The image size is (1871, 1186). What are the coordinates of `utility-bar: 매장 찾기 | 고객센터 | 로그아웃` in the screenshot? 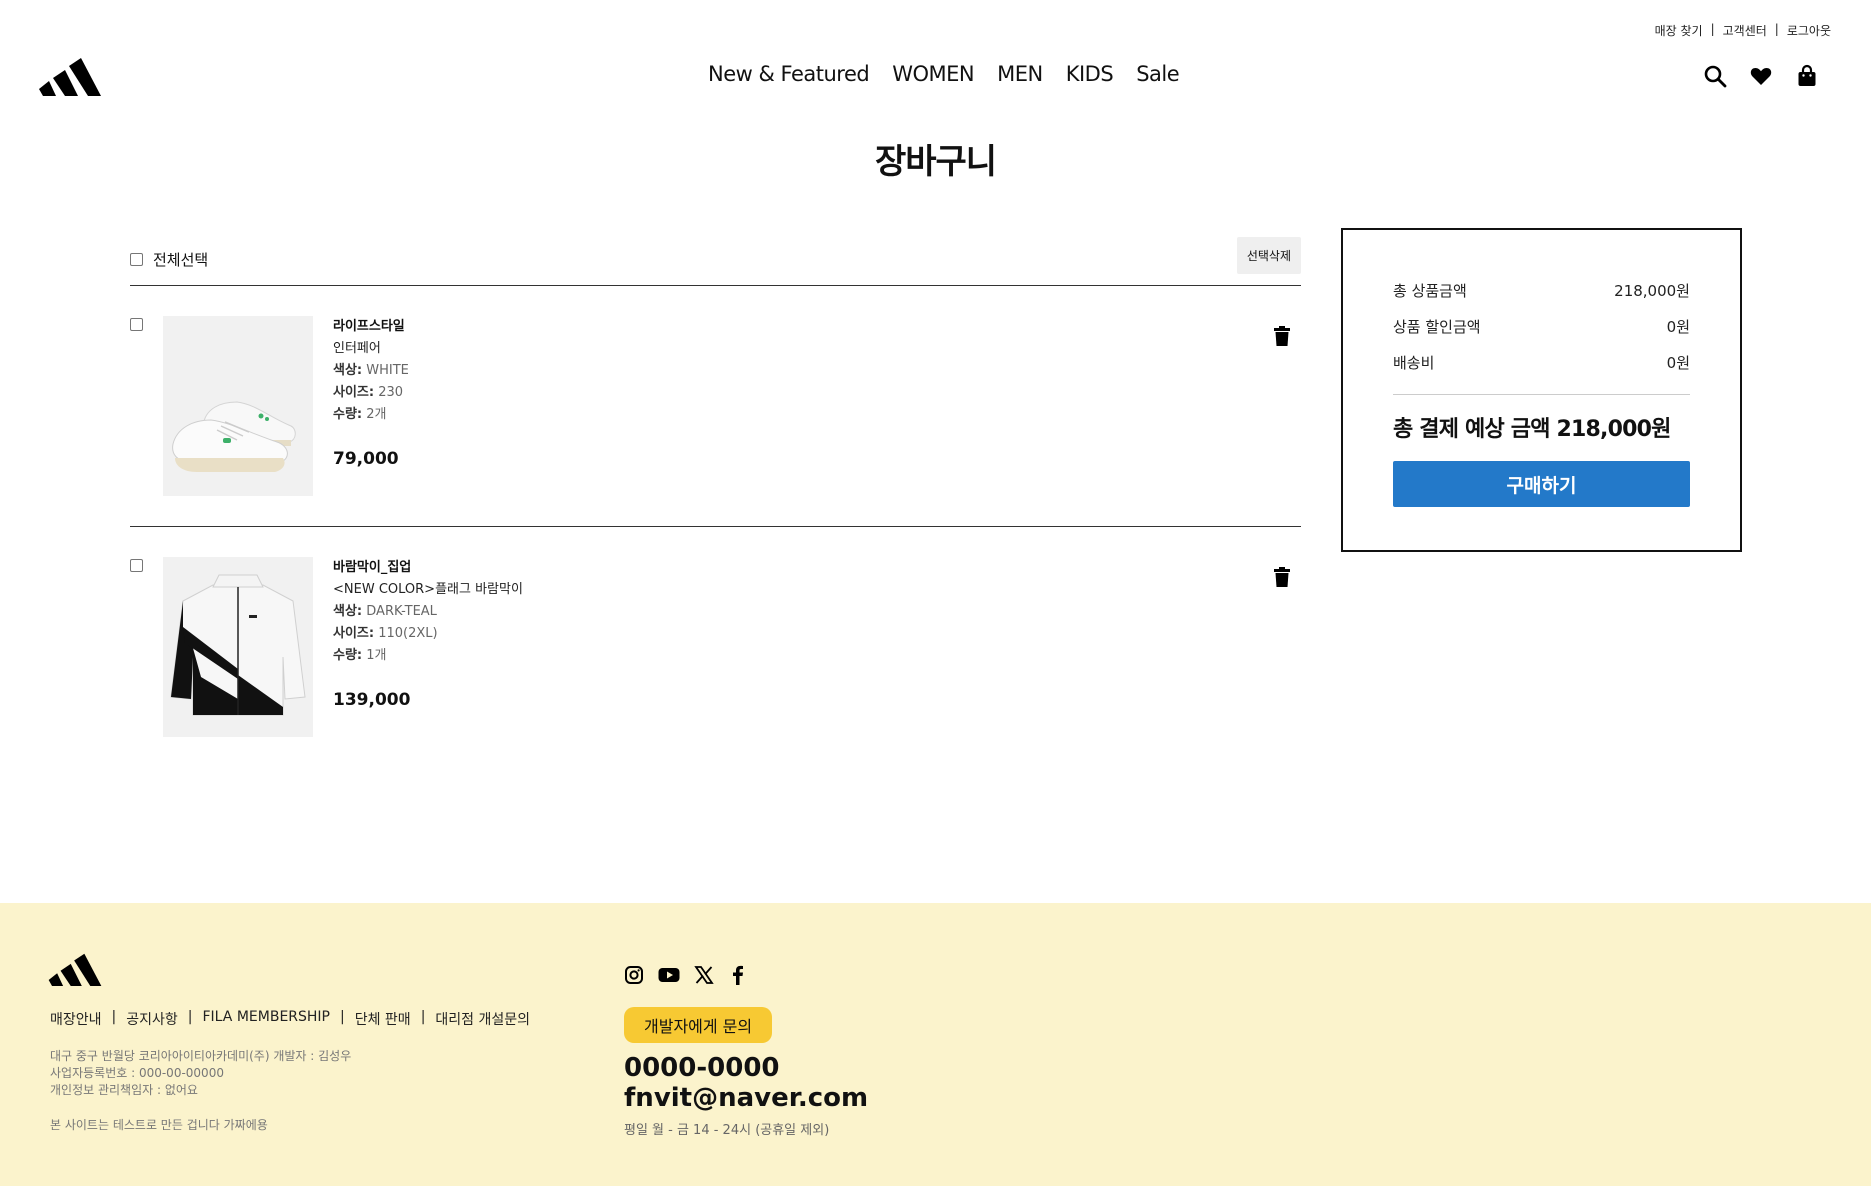 It's located at (1743, 30).